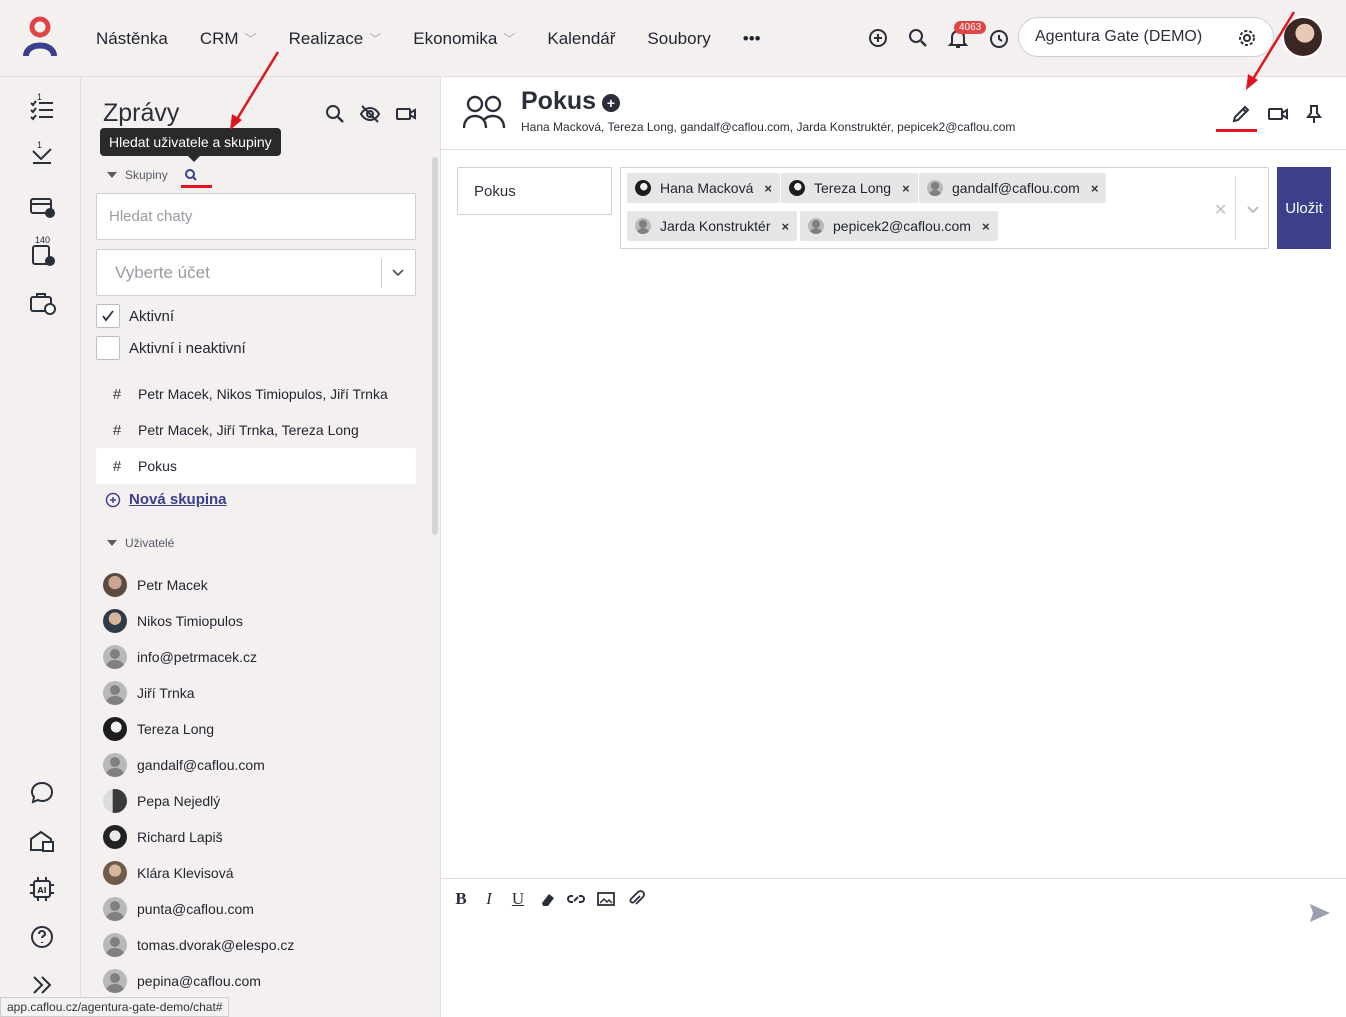  I want to click on search-users-groups-icon, so click(191, 175).